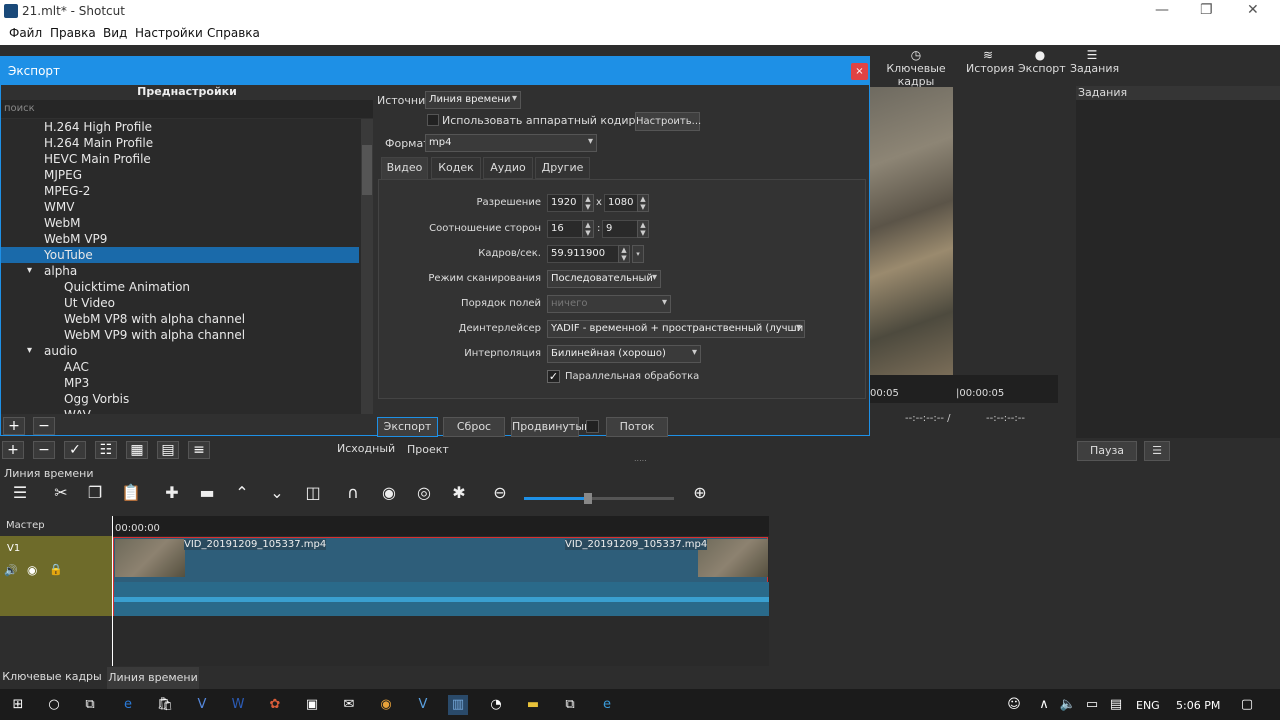 This screenshot has width=1280, height=720. Describe the element at coordinates (180, 383) in the screenshot. I see `preset-item: MP3` at that location.